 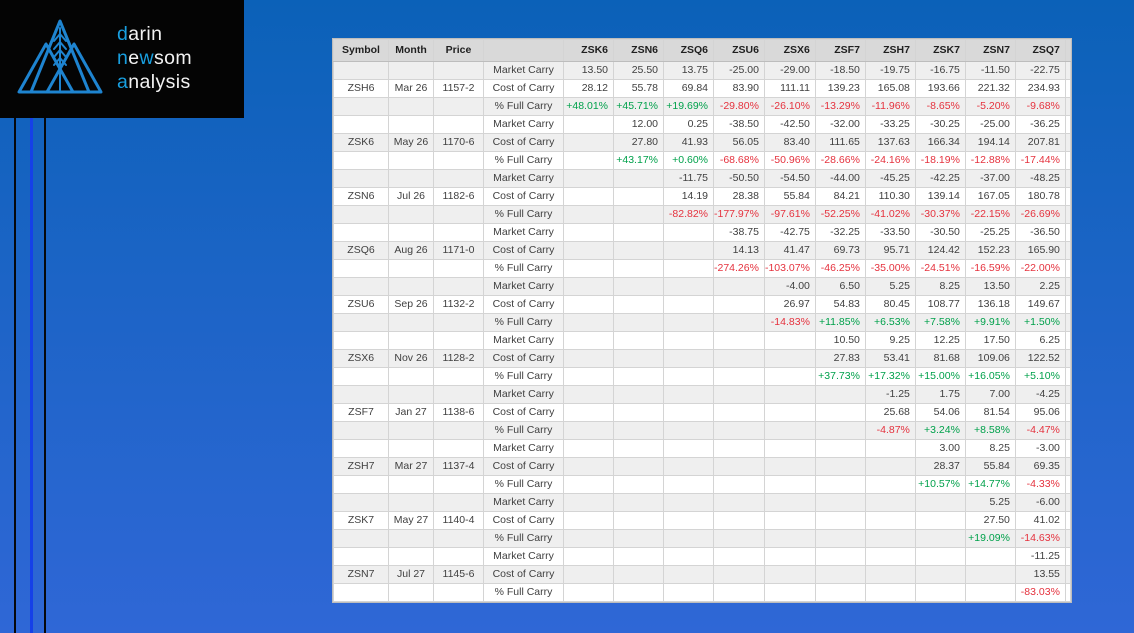 I want to click on price-cell: 1137-4, so click(x=458, y=466).